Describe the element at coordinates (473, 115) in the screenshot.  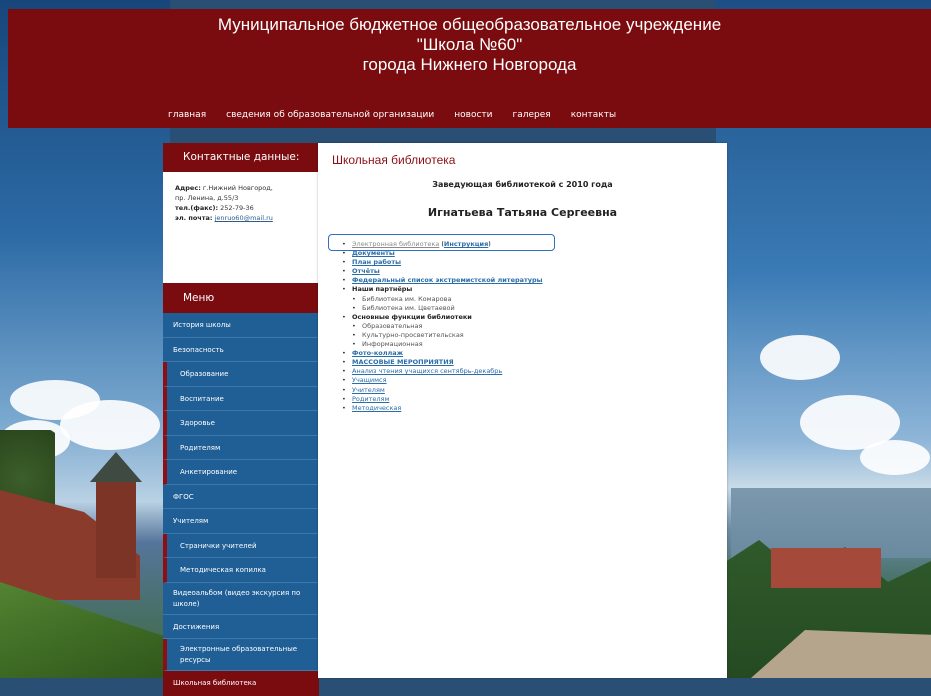
I see `nav-news: новости` at that location.